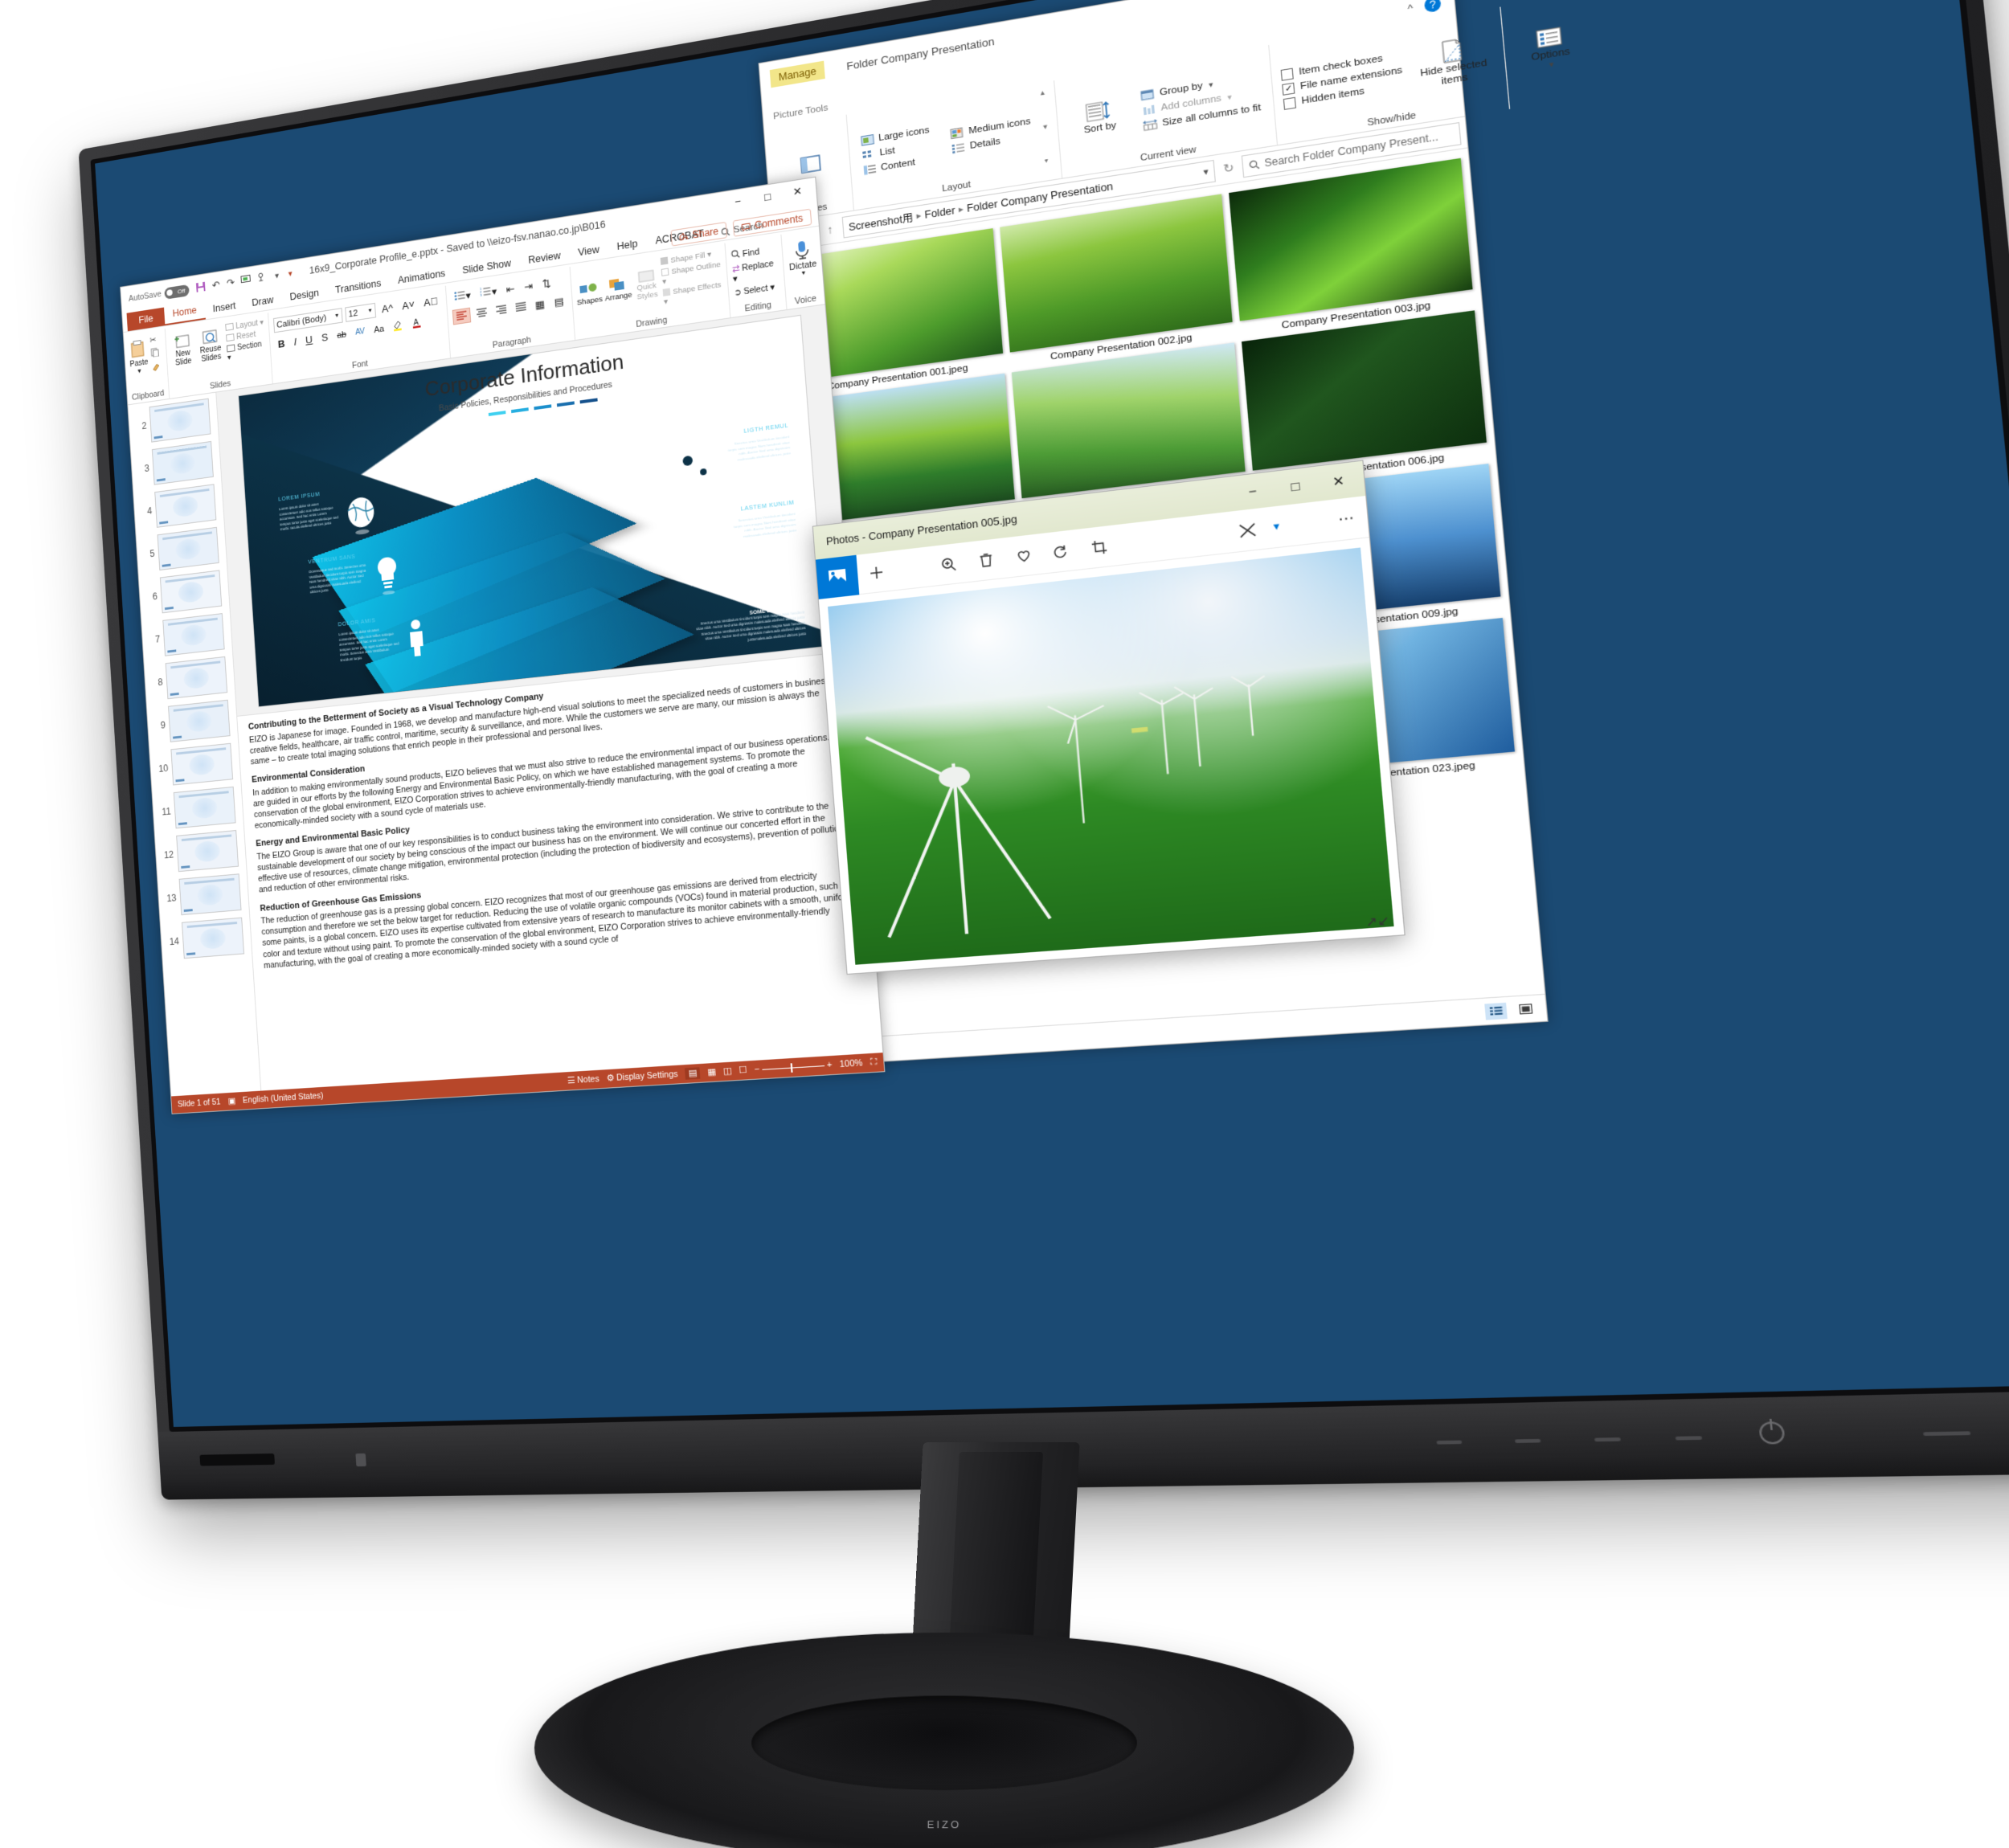 The image size is (2009, 1848). I want to click on view-slideshow-button: ☐, so click(743, 1070).